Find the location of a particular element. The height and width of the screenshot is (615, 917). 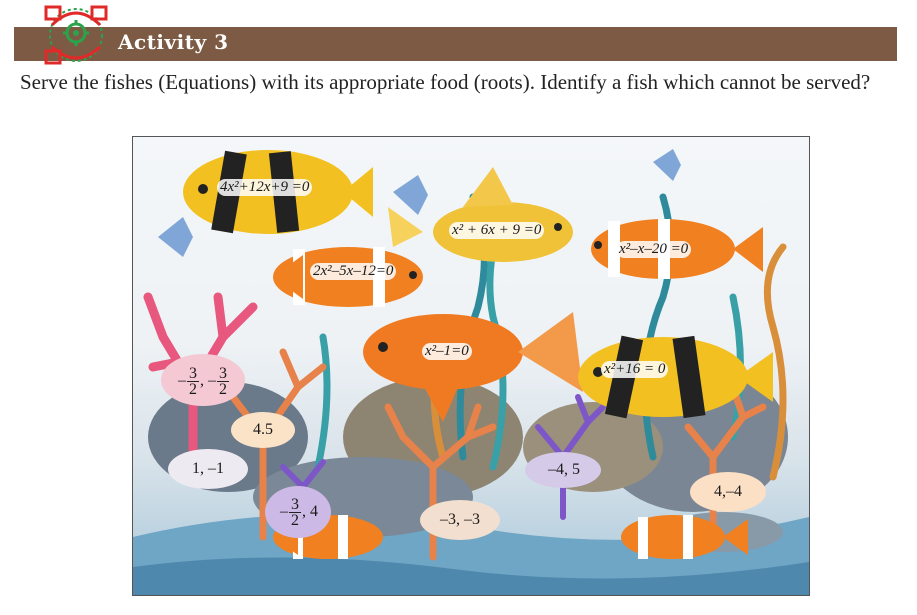

fish-equation-6: x²+16 = 0 is located at coordinates (635, 369).